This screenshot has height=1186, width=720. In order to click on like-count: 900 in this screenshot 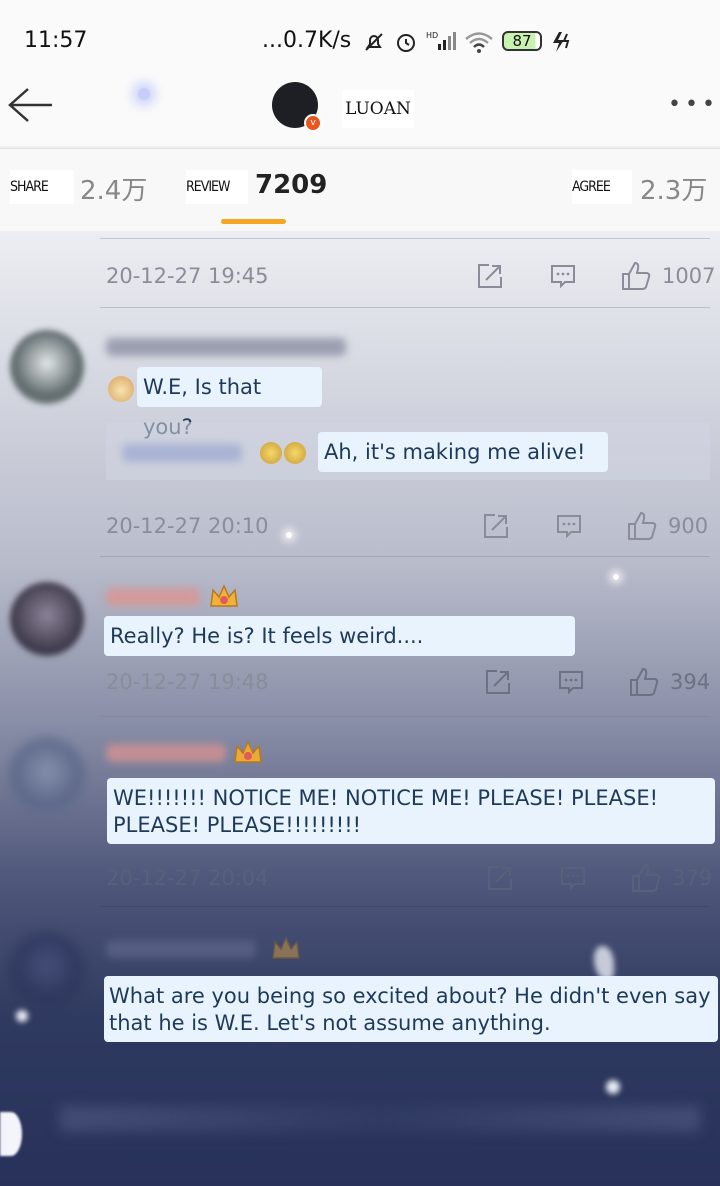, I will do `click(688, 526)`.